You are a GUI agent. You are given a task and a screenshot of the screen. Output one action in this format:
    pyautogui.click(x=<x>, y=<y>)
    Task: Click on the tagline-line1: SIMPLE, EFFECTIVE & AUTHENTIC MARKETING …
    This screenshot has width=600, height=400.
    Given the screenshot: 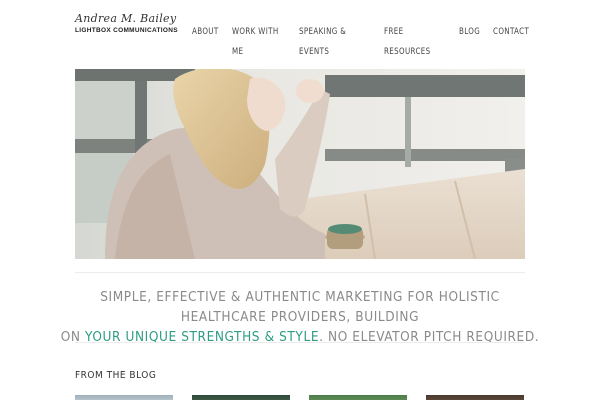 What is the action you would take?
    pyautogui.click(x=300, y=307)
    